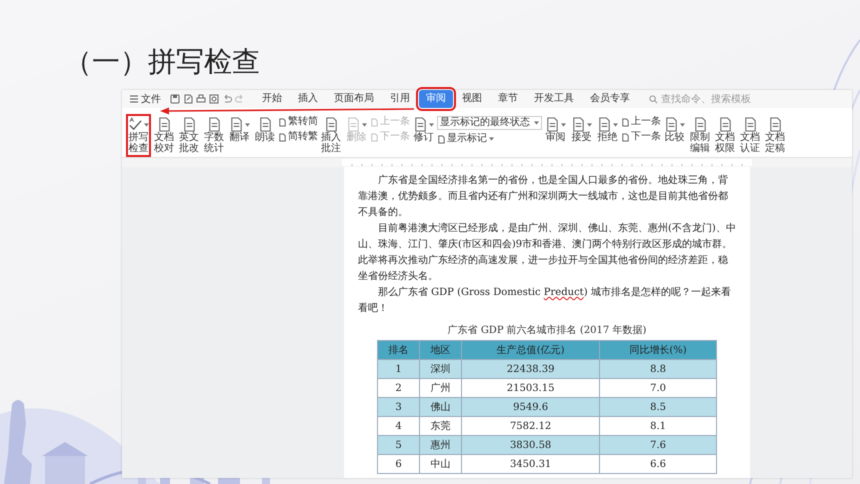 The width and height of the screenshot is (860, 484). I want to click on ribbon-tab: 审阅, so click(436, 99).